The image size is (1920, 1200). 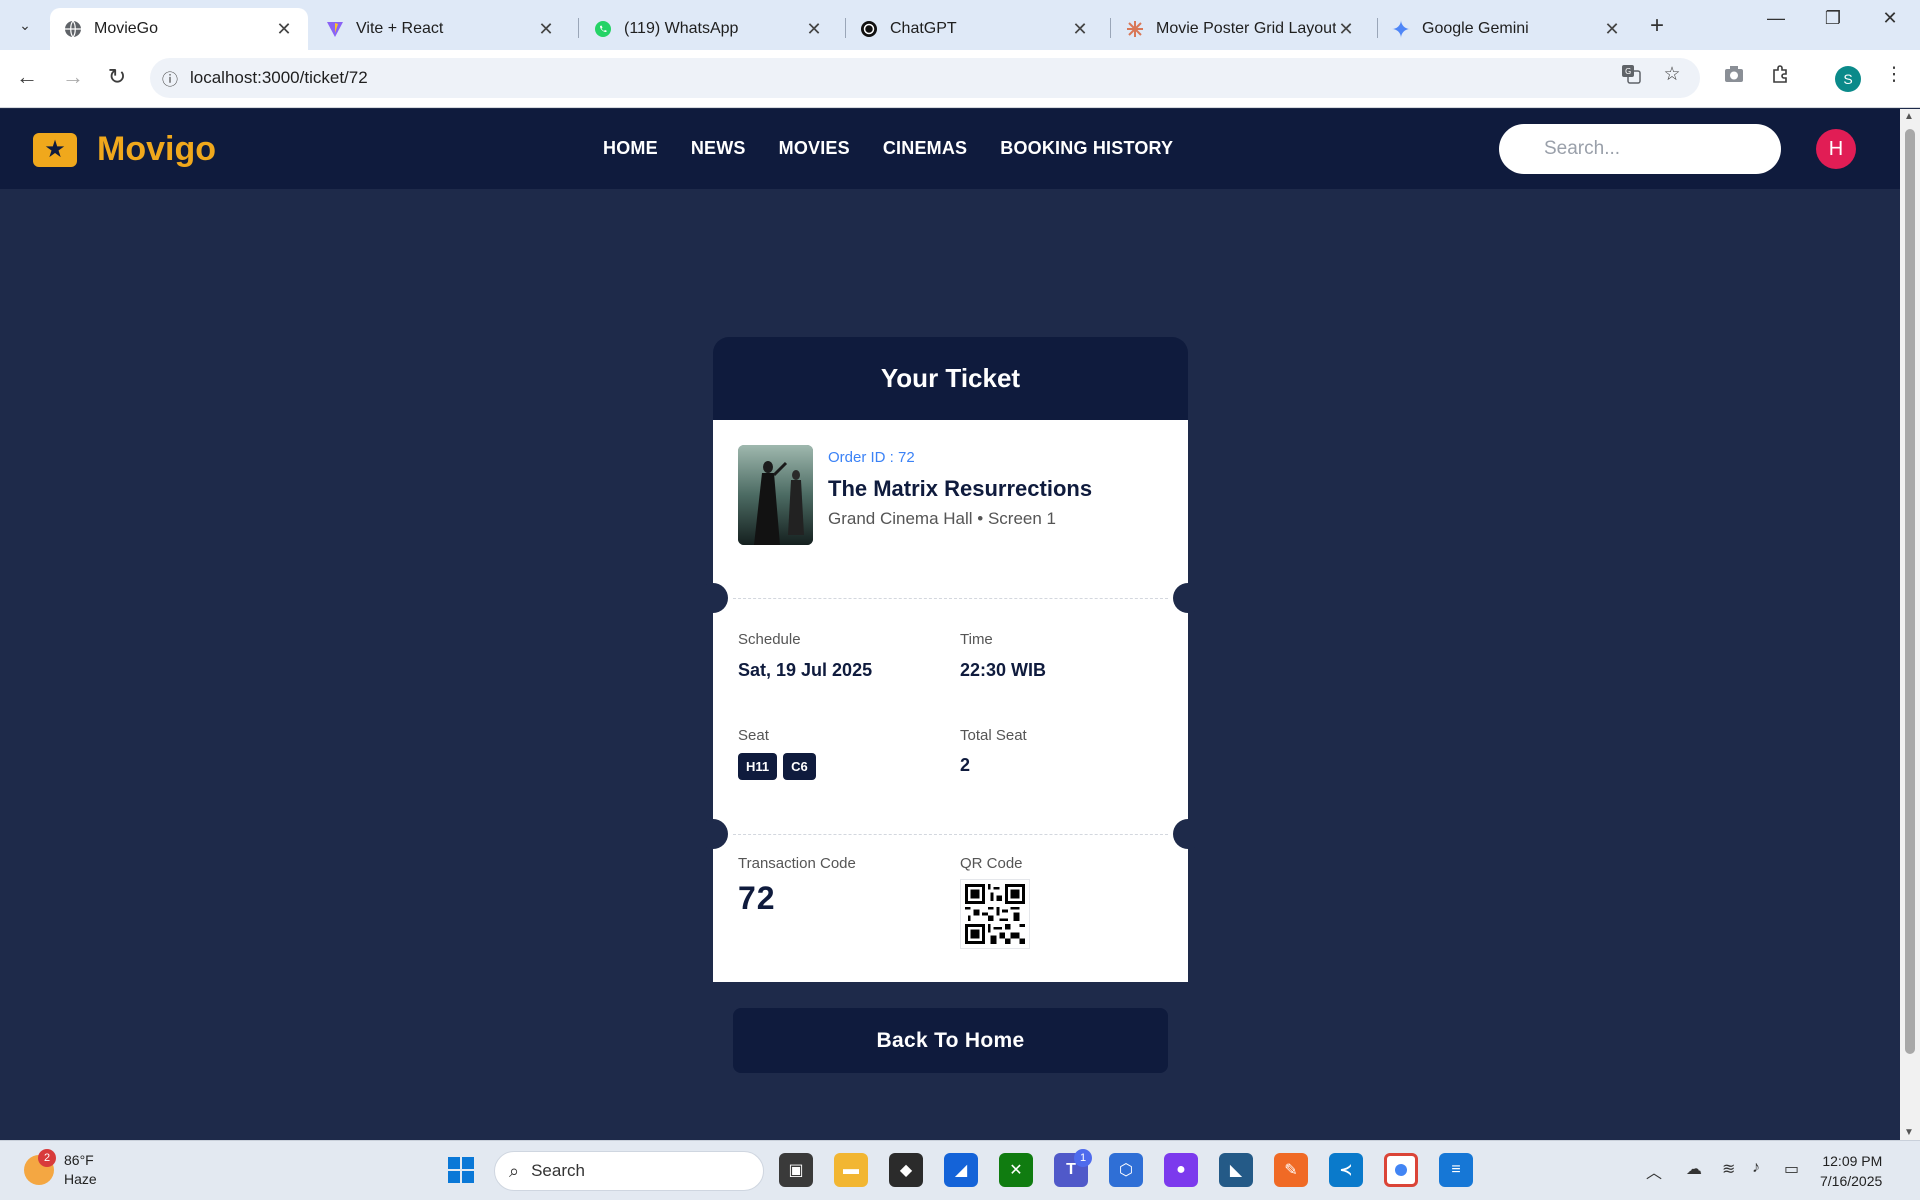 I want to click on scroll-up-arrow-icon: ▲, so click(x=1909, y=116).